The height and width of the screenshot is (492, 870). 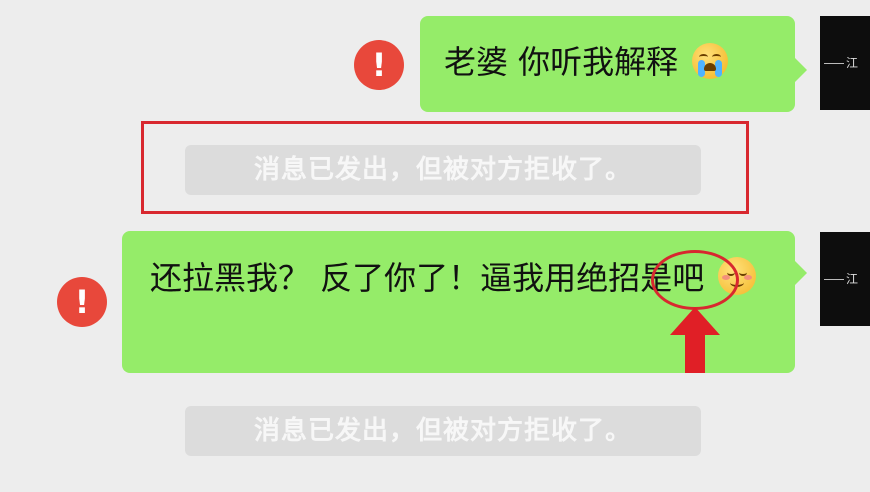 I want to click on annotation-circle, so click(x=695, y=280).